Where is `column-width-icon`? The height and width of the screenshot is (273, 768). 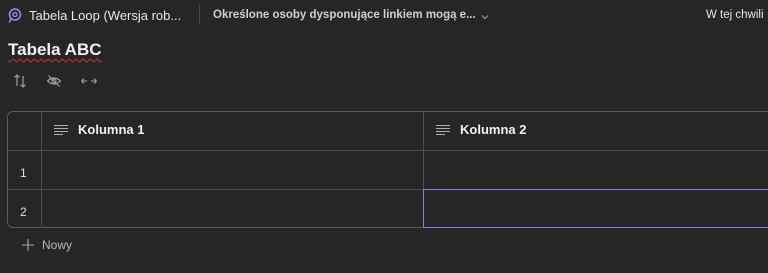 column-width-icon is located at coordinates (89, 81).